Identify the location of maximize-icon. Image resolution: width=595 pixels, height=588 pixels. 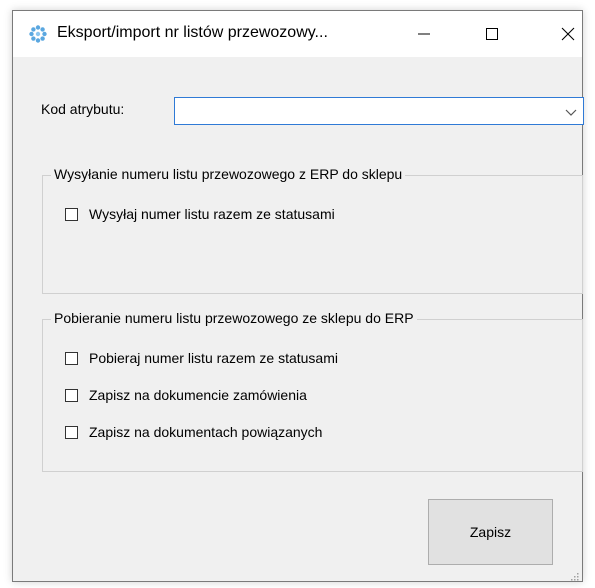
(492, 34).